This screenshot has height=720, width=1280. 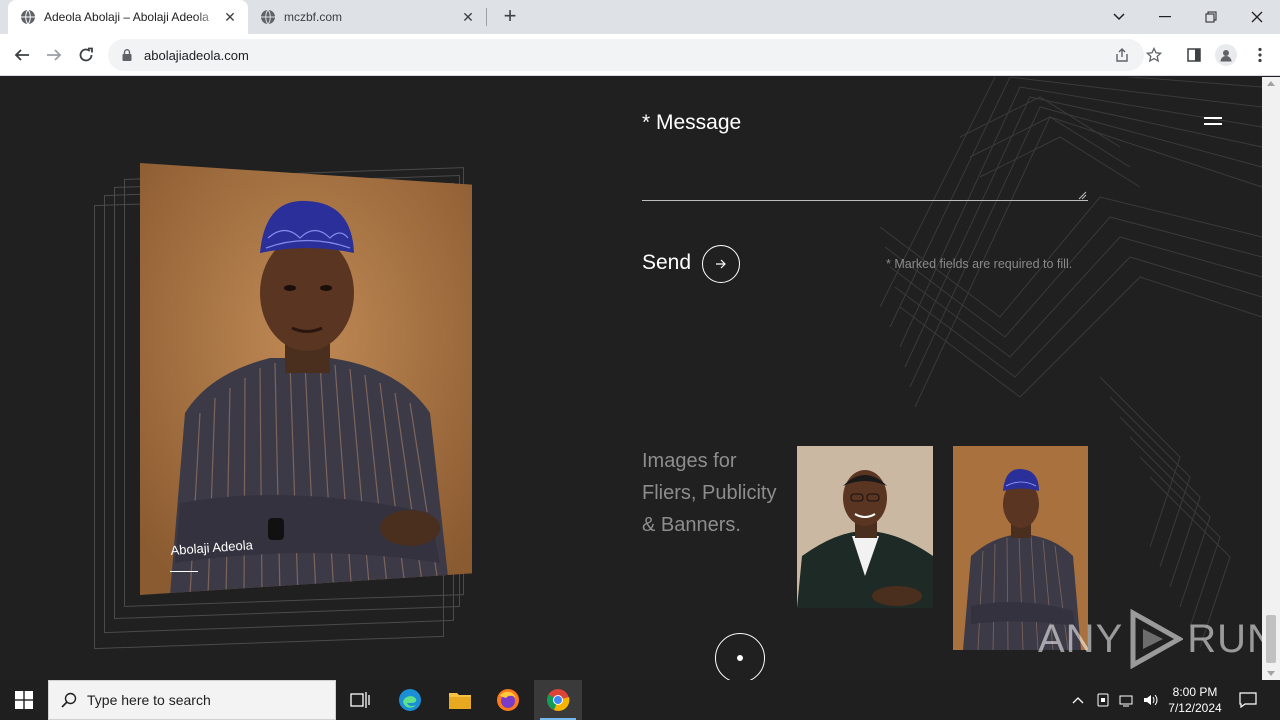 I want to click on gallery-heading-line: Fliers, Publicity, so click(x=709, y=493).